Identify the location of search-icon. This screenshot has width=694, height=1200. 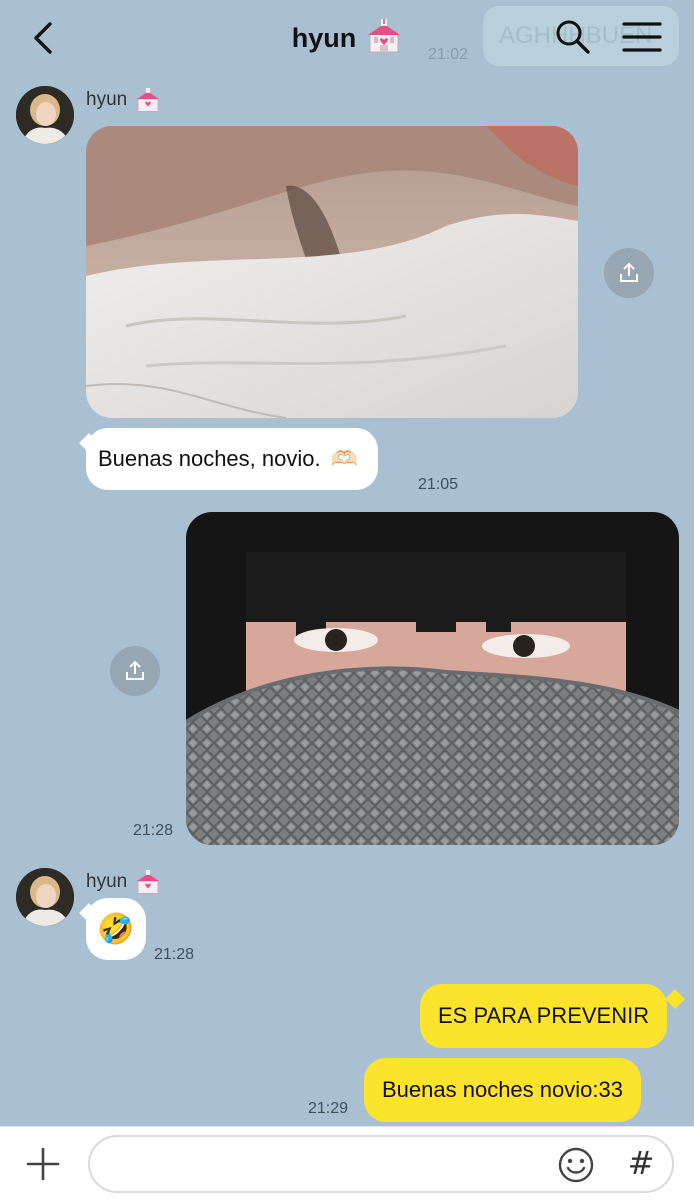
(573, 37).